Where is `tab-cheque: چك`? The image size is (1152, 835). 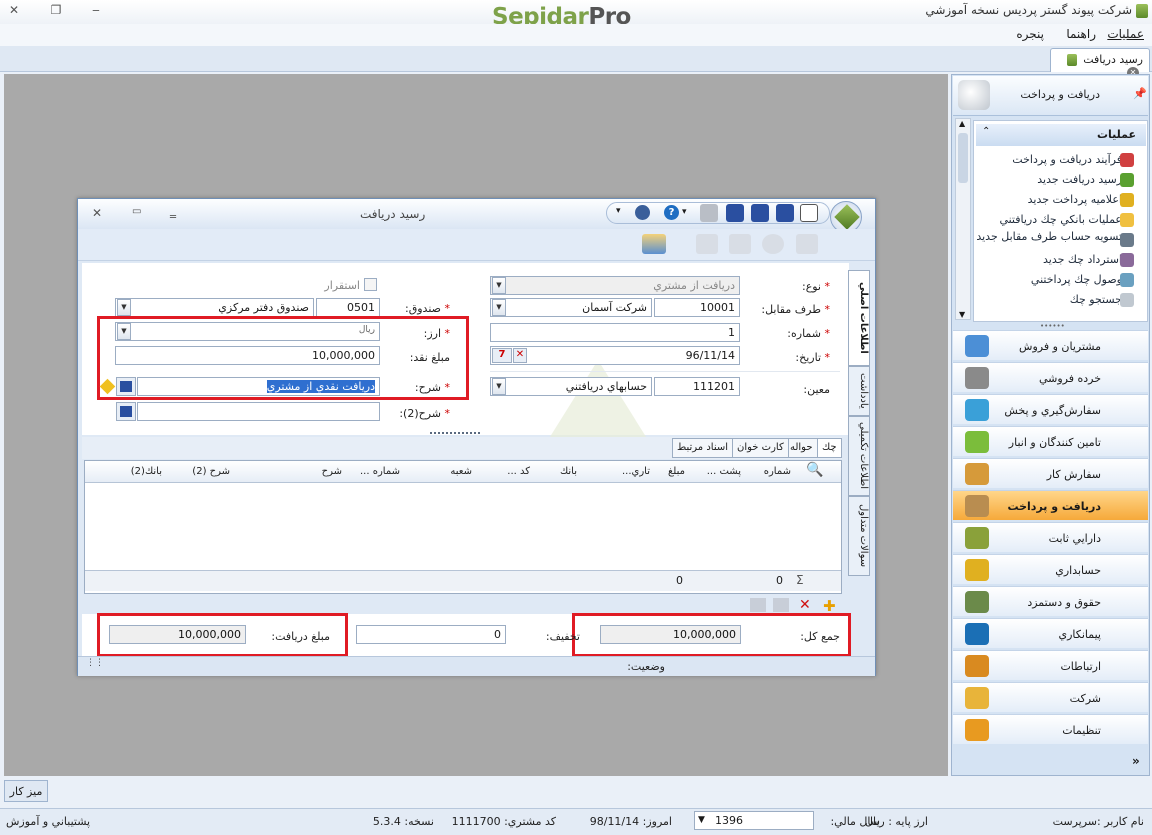
tab-cheque: چك is located at coordinates (829, 448).